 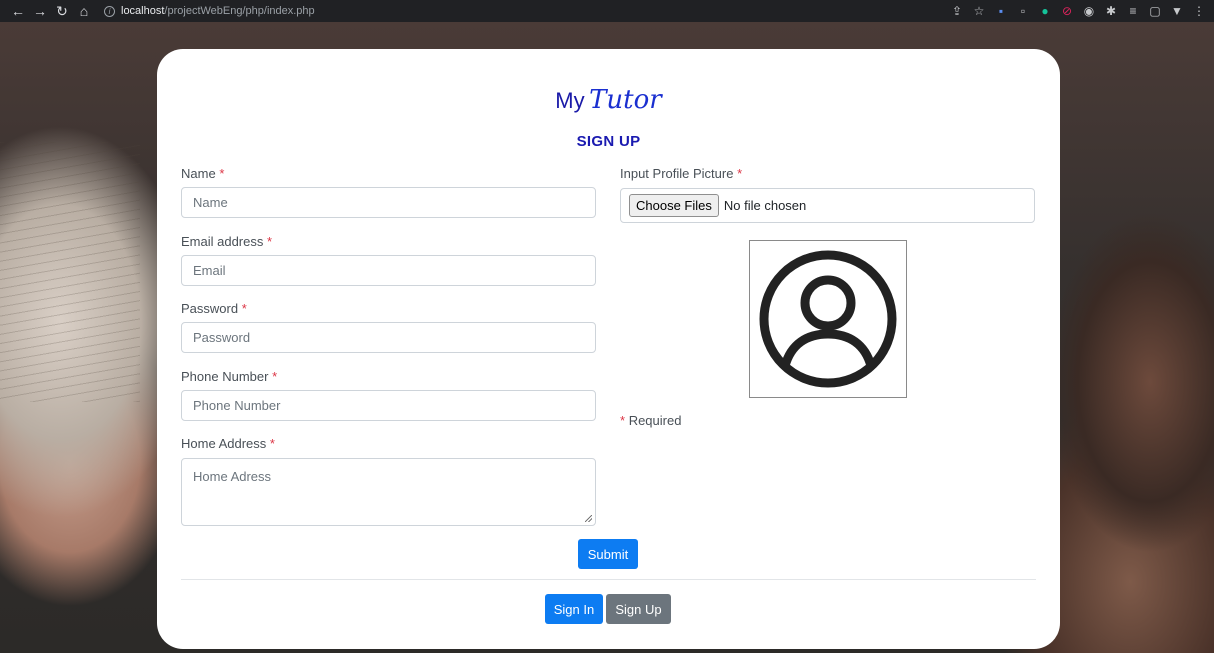 What do you see at coordinates (225, 376) in the screenshot?
I see `phone-label-text: Phone Number` at bounding box center [225, 376].